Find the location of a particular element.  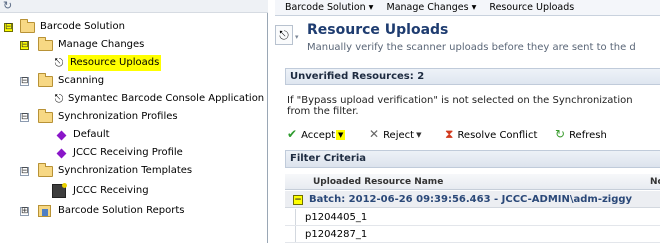

reject-label: Reject is located at coordinates (399, 135).